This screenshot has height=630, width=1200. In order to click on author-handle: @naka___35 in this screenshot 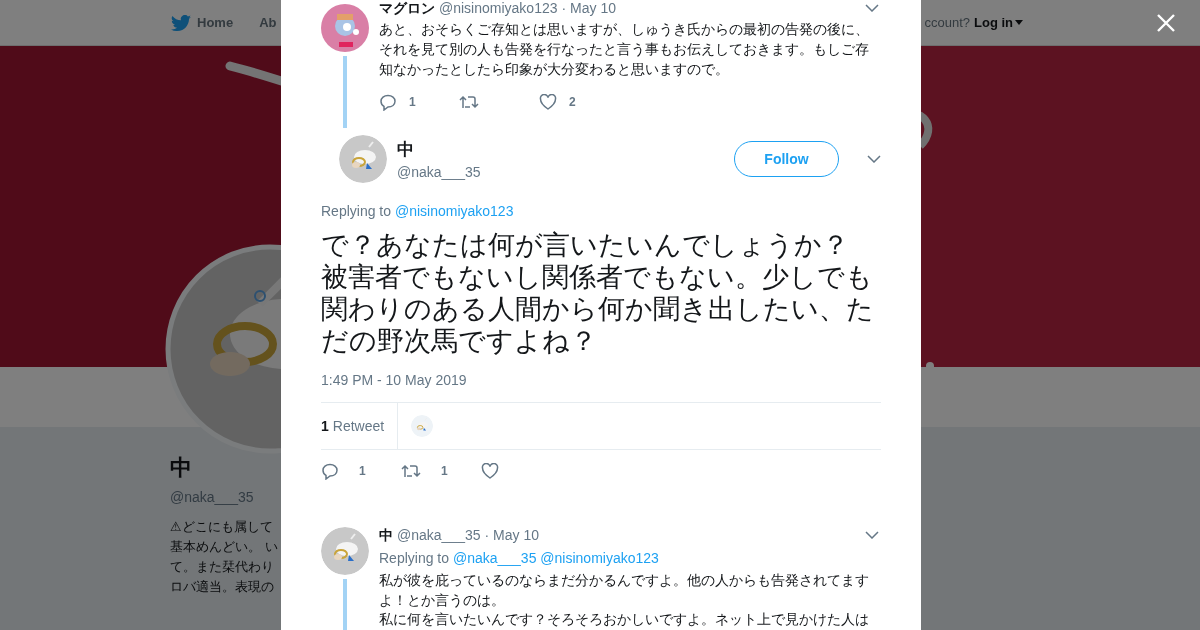, I will do `click(439, 535)`.